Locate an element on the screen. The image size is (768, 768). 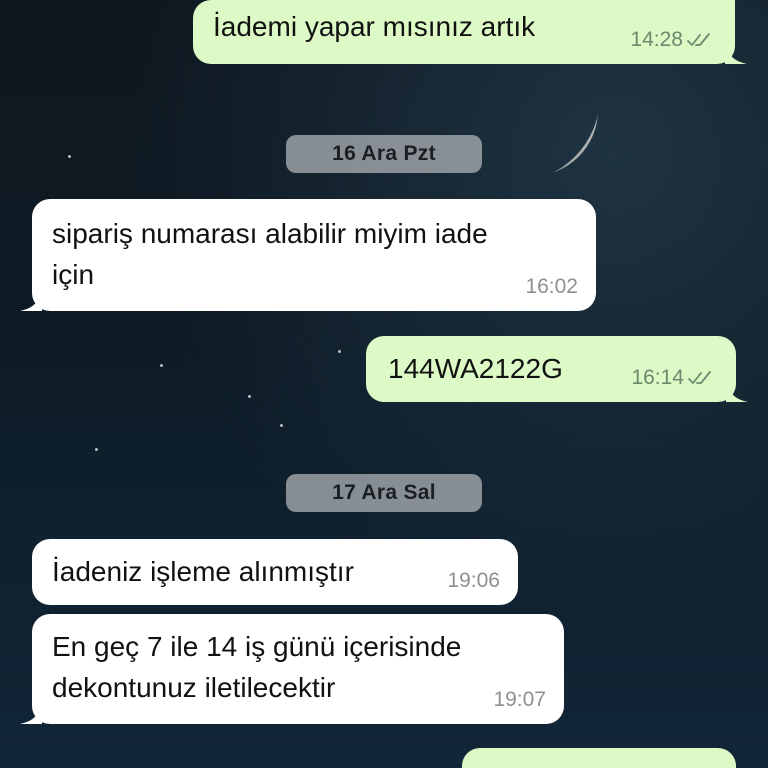
date-separator: 17 Ara Sal is located at coordinates (384, 493).